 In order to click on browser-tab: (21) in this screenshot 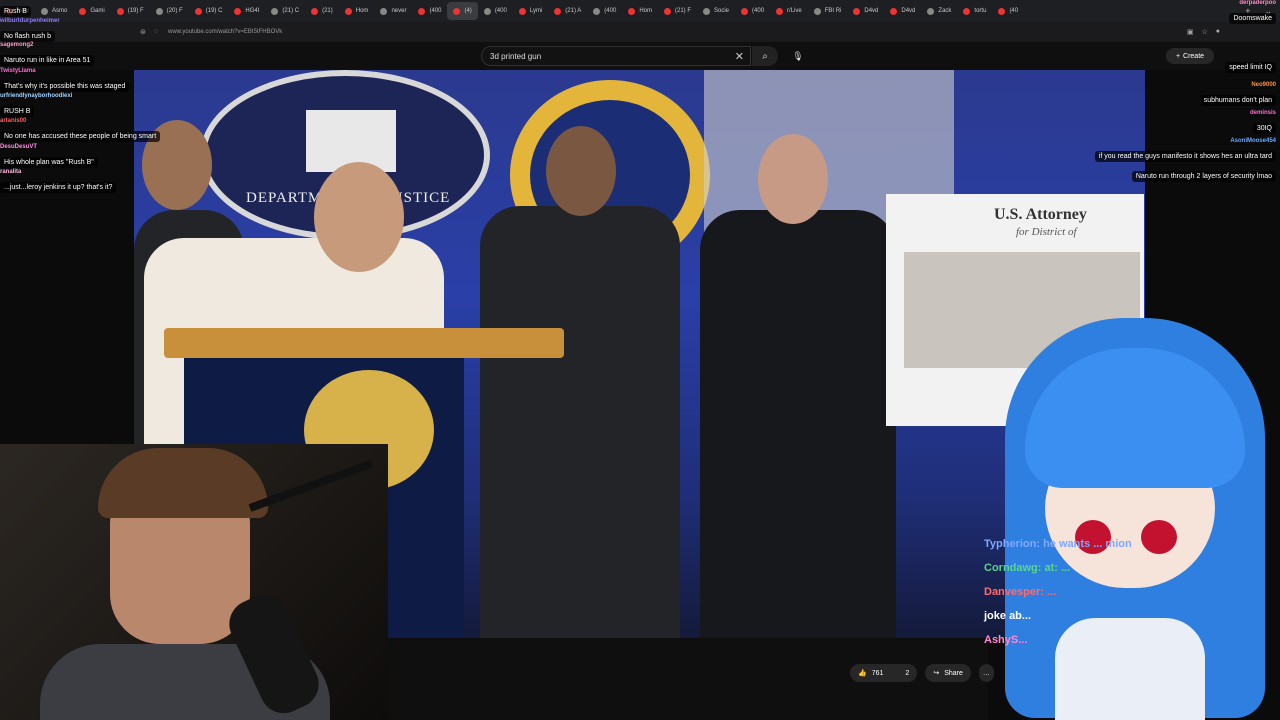, I will do `click(322, 11)`.